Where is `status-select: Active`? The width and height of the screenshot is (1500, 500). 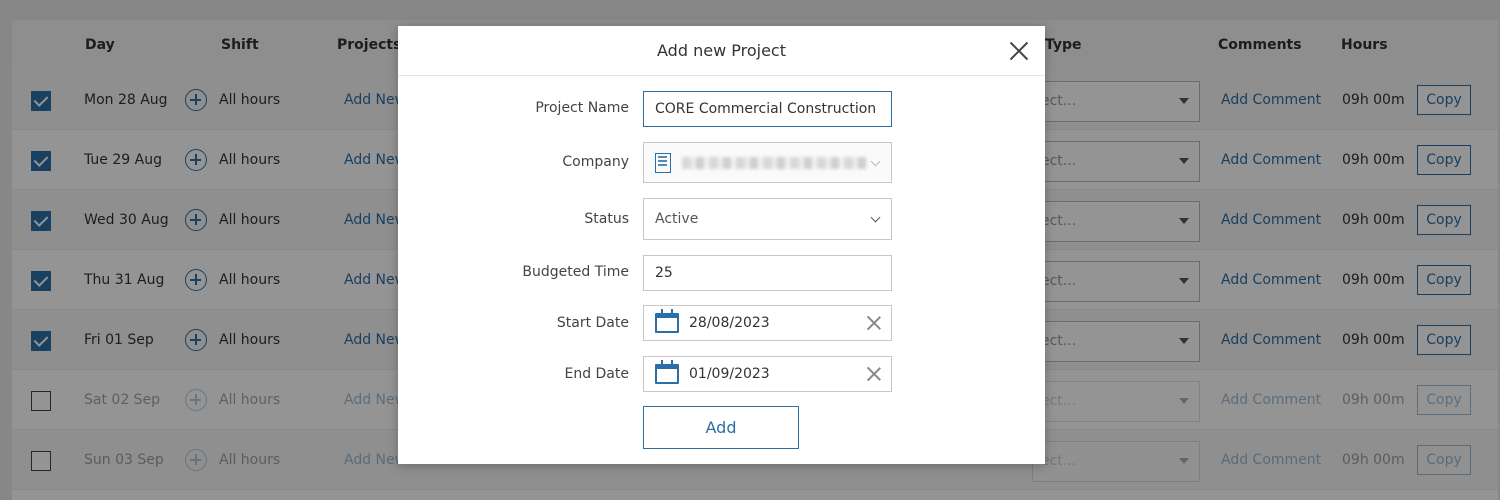 status-select: Active is located at coordinates (767, 219).